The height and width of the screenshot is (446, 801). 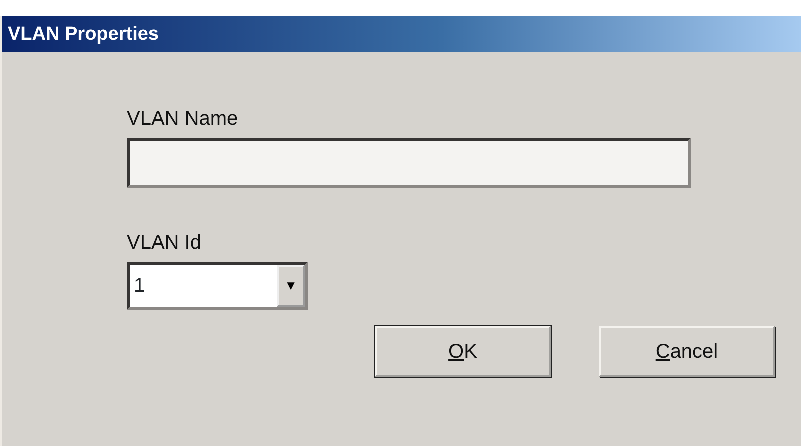 What do you see at coordinates (164, 243) in the screenshot?
I see `field-label: VLAN Id` at bounding box center [164, 243].